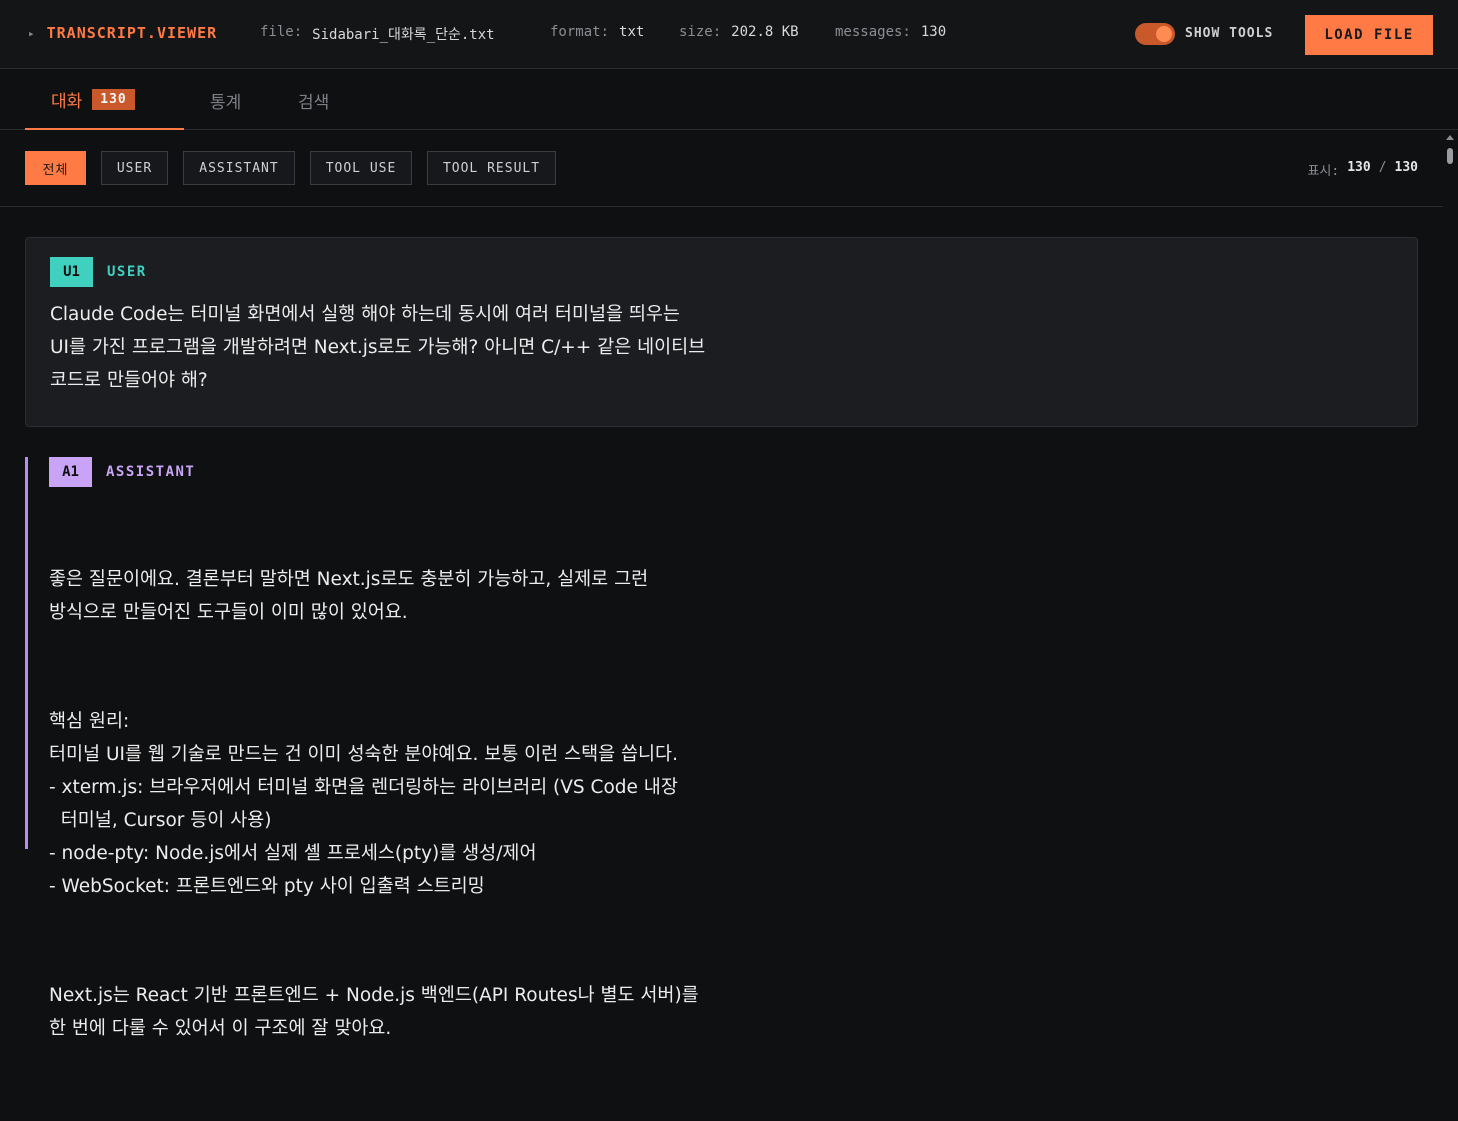  I want to click on message-count-badge: 130, so click(113, 99).